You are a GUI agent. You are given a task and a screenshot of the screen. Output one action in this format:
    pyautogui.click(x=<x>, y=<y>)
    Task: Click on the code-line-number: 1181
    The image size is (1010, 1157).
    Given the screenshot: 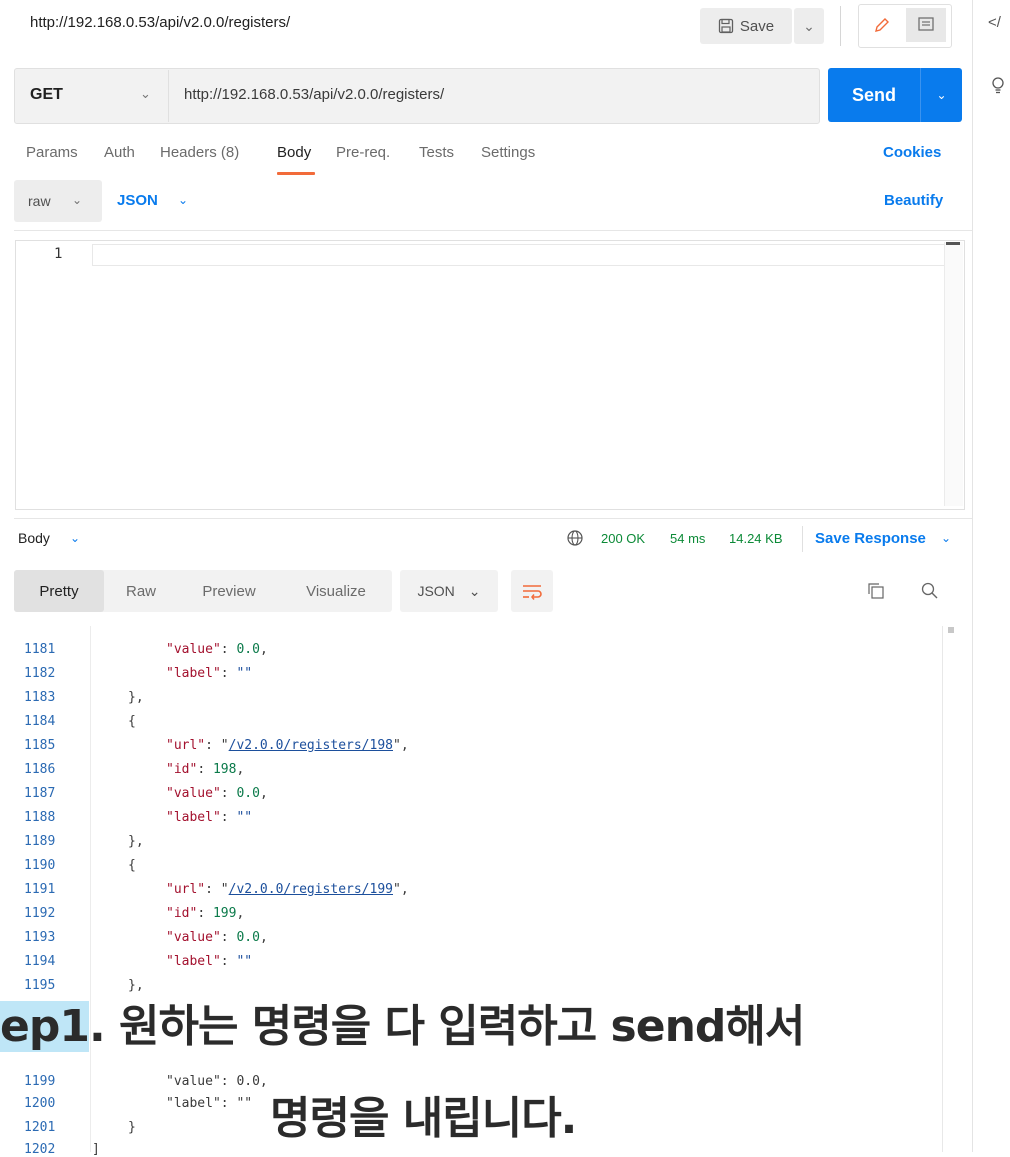 What is the action you would take?
    pyautogui.click(x=40, y=649)
    